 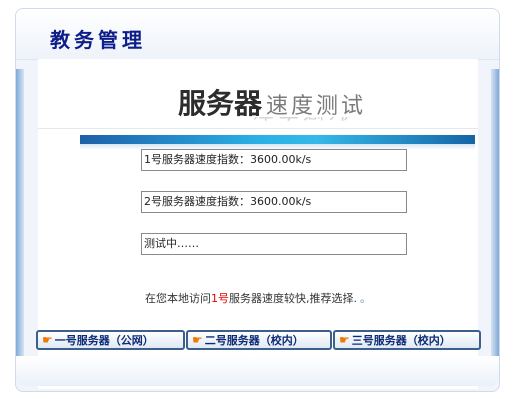 What do you see at coordinates (257, 34) in the screenshot?
I see `top-bar: 教务管理` at bounding box center [257, 34].